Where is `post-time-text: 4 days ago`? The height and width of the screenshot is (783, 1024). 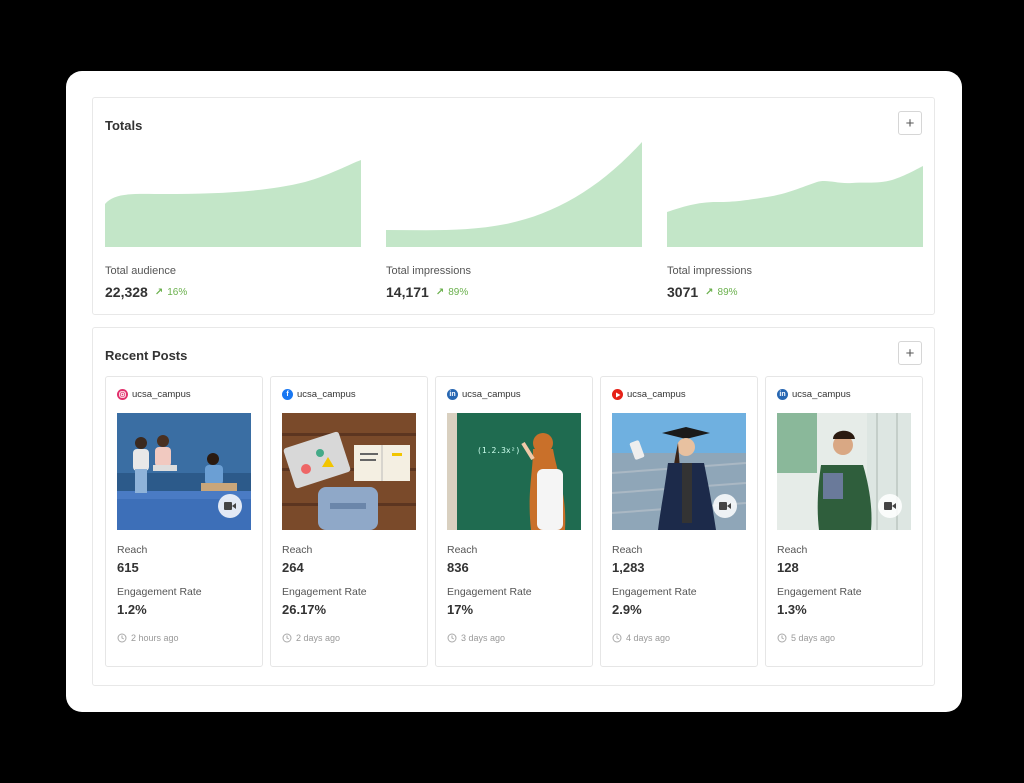
post-time-text: 4 days ago is located at coordinates (648, 638).